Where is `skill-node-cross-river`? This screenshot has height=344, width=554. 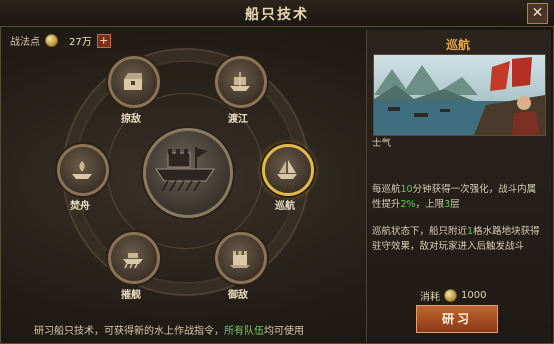
skill-node-cross-river is located at coordinates (241, 82).